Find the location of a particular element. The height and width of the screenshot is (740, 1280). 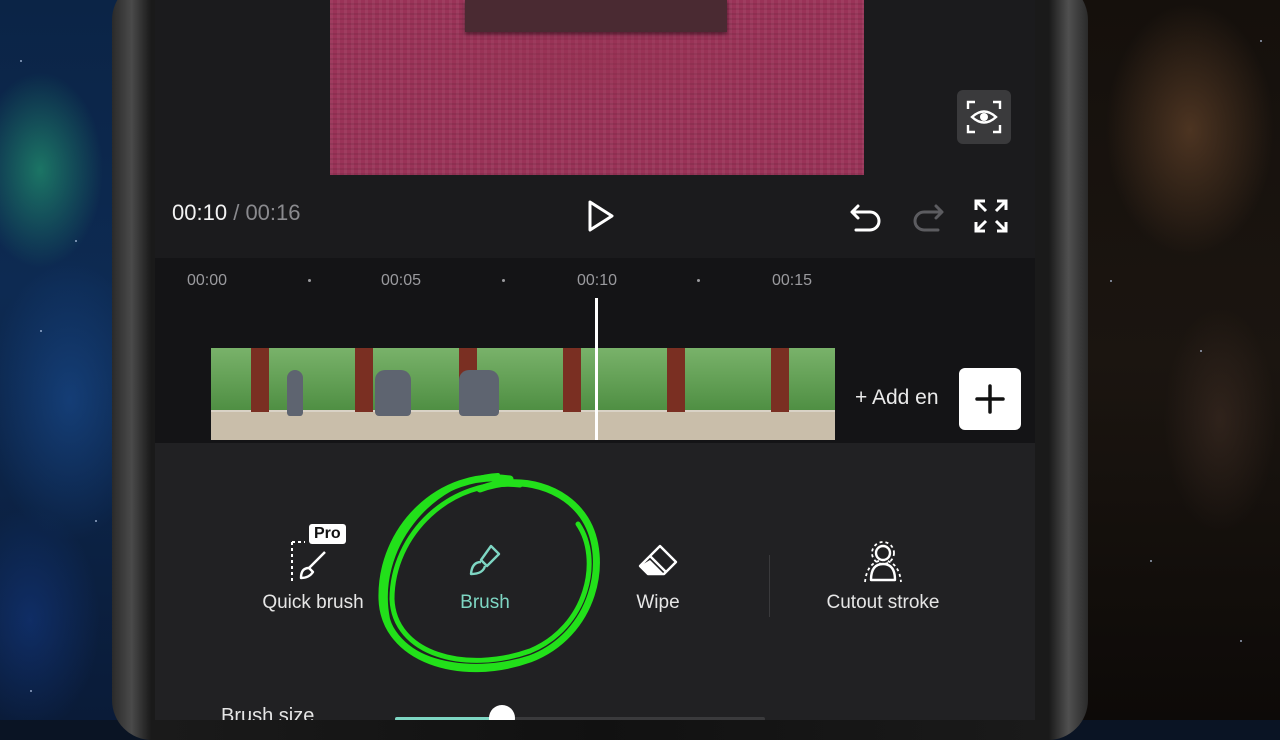

current-time: 00:10 is located at coordinates (200, 212).